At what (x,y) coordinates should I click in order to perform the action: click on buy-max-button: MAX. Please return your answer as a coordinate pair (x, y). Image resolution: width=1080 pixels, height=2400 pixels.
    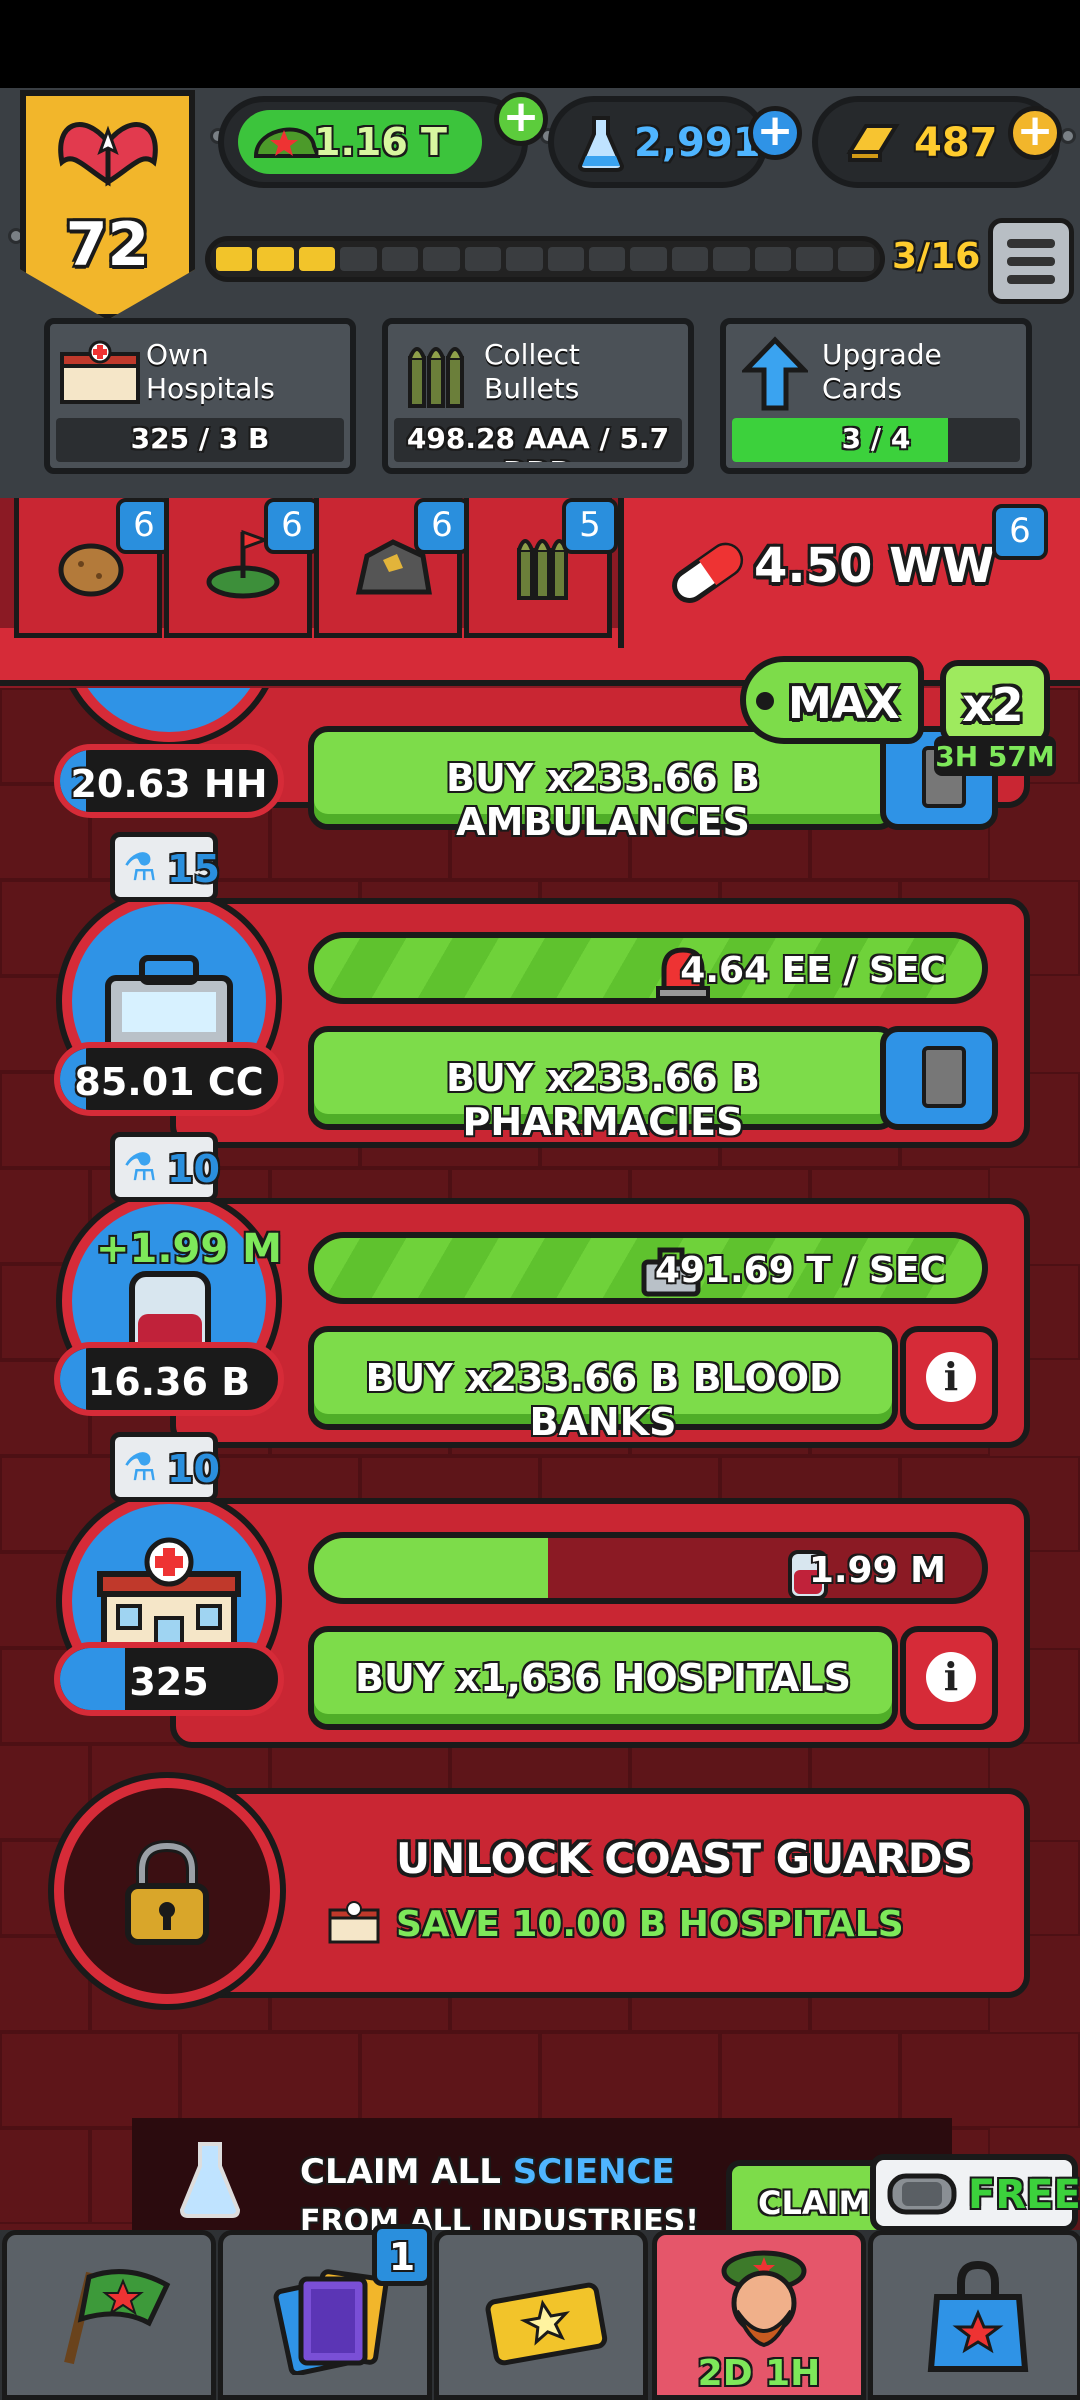
    Looking at the image, I should click on (832, 700).